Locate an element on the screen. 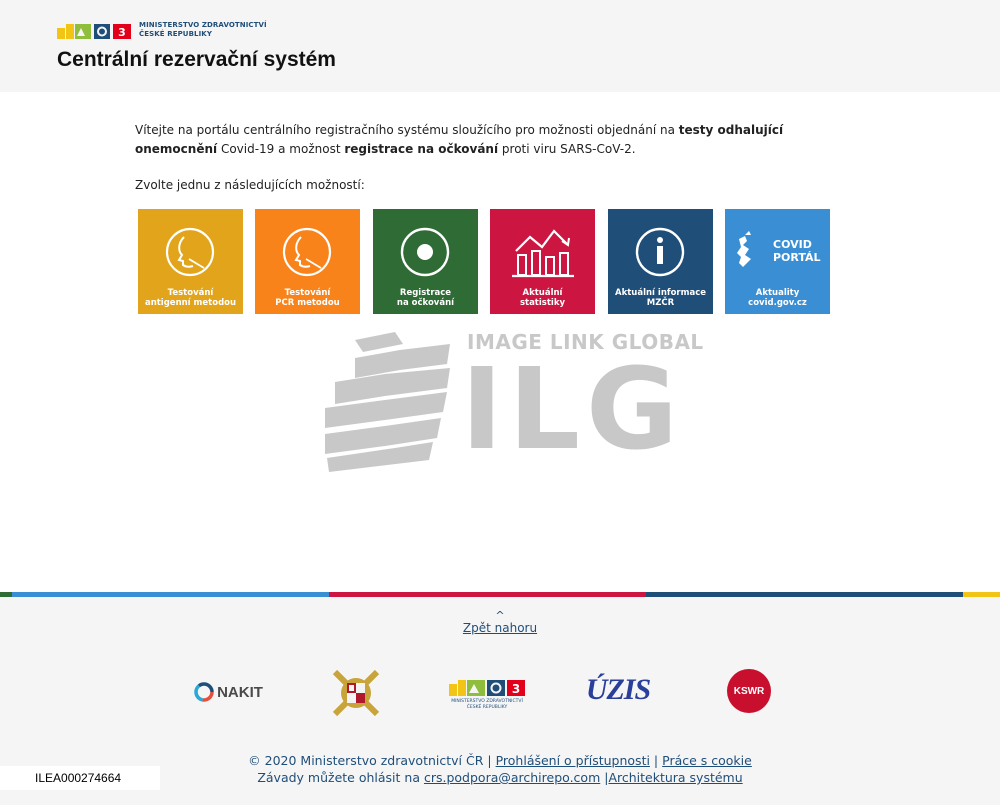 Image resolution: width=1000 pixels, height=805 pixels. ksrr-logo: KSWR is located at coordinates (749, 691).